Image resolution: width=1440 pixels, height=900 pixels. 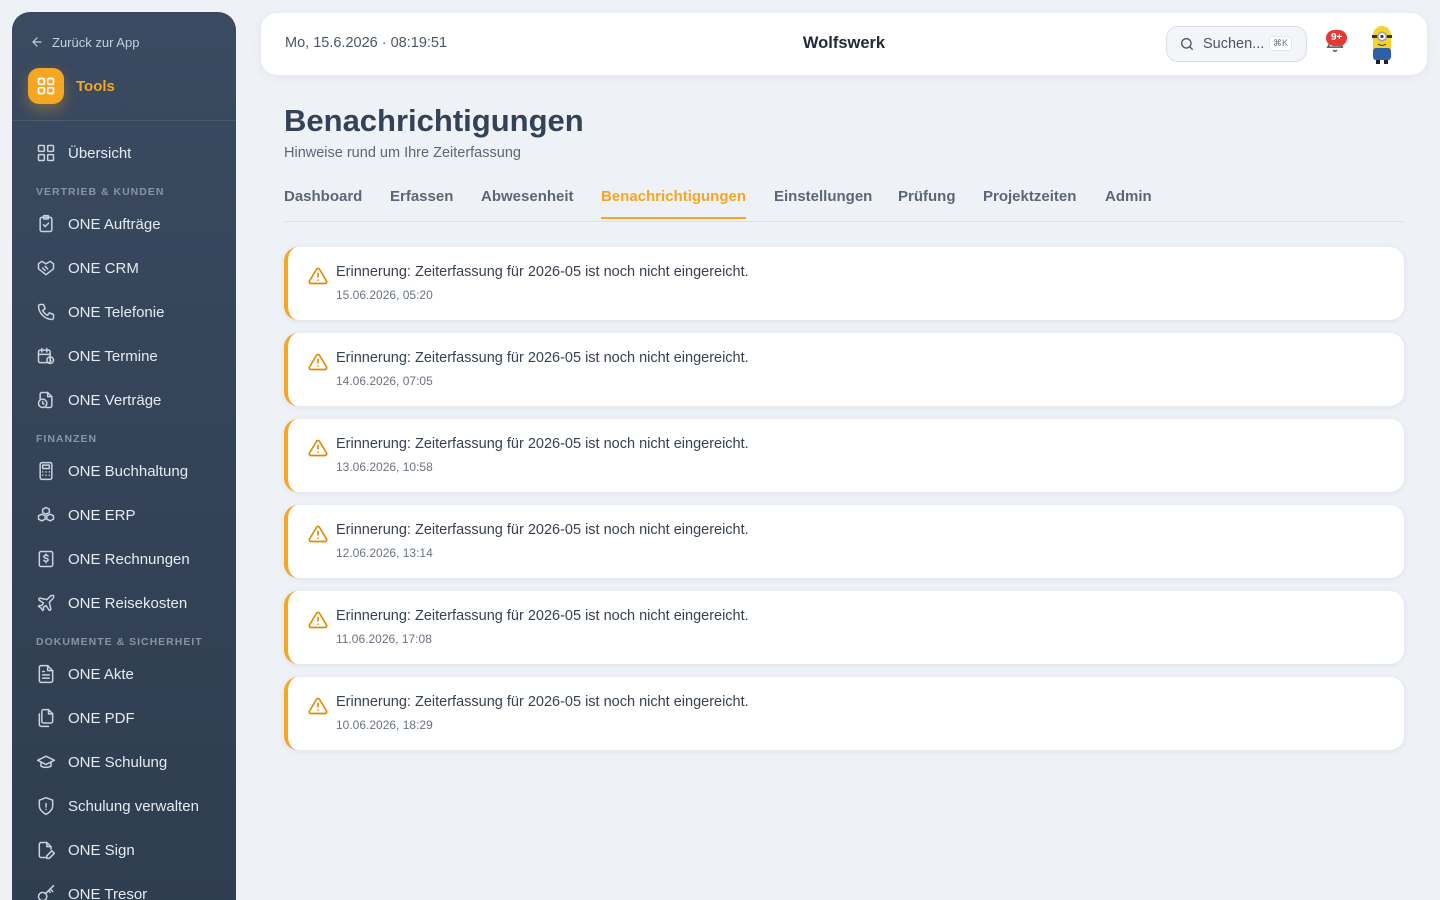 I want to click on notification-timestamp: 12.06.2026, 13:14, so click(x=384, y=553).